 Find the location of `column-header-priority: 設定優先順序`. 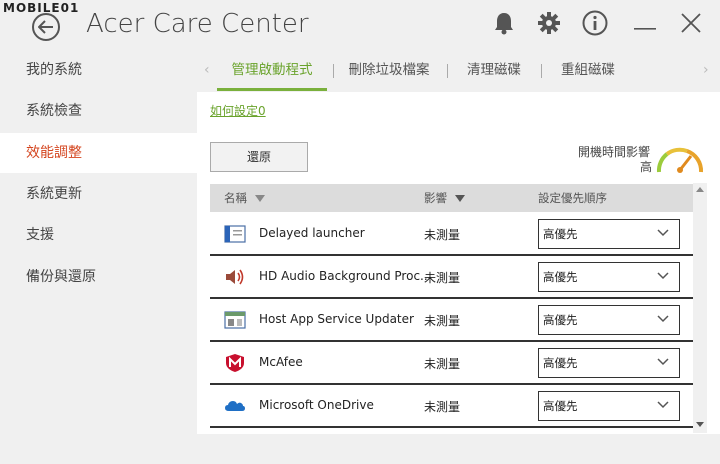

column-header-priority: 設定優先順序 is located at coordinates (572, 198).